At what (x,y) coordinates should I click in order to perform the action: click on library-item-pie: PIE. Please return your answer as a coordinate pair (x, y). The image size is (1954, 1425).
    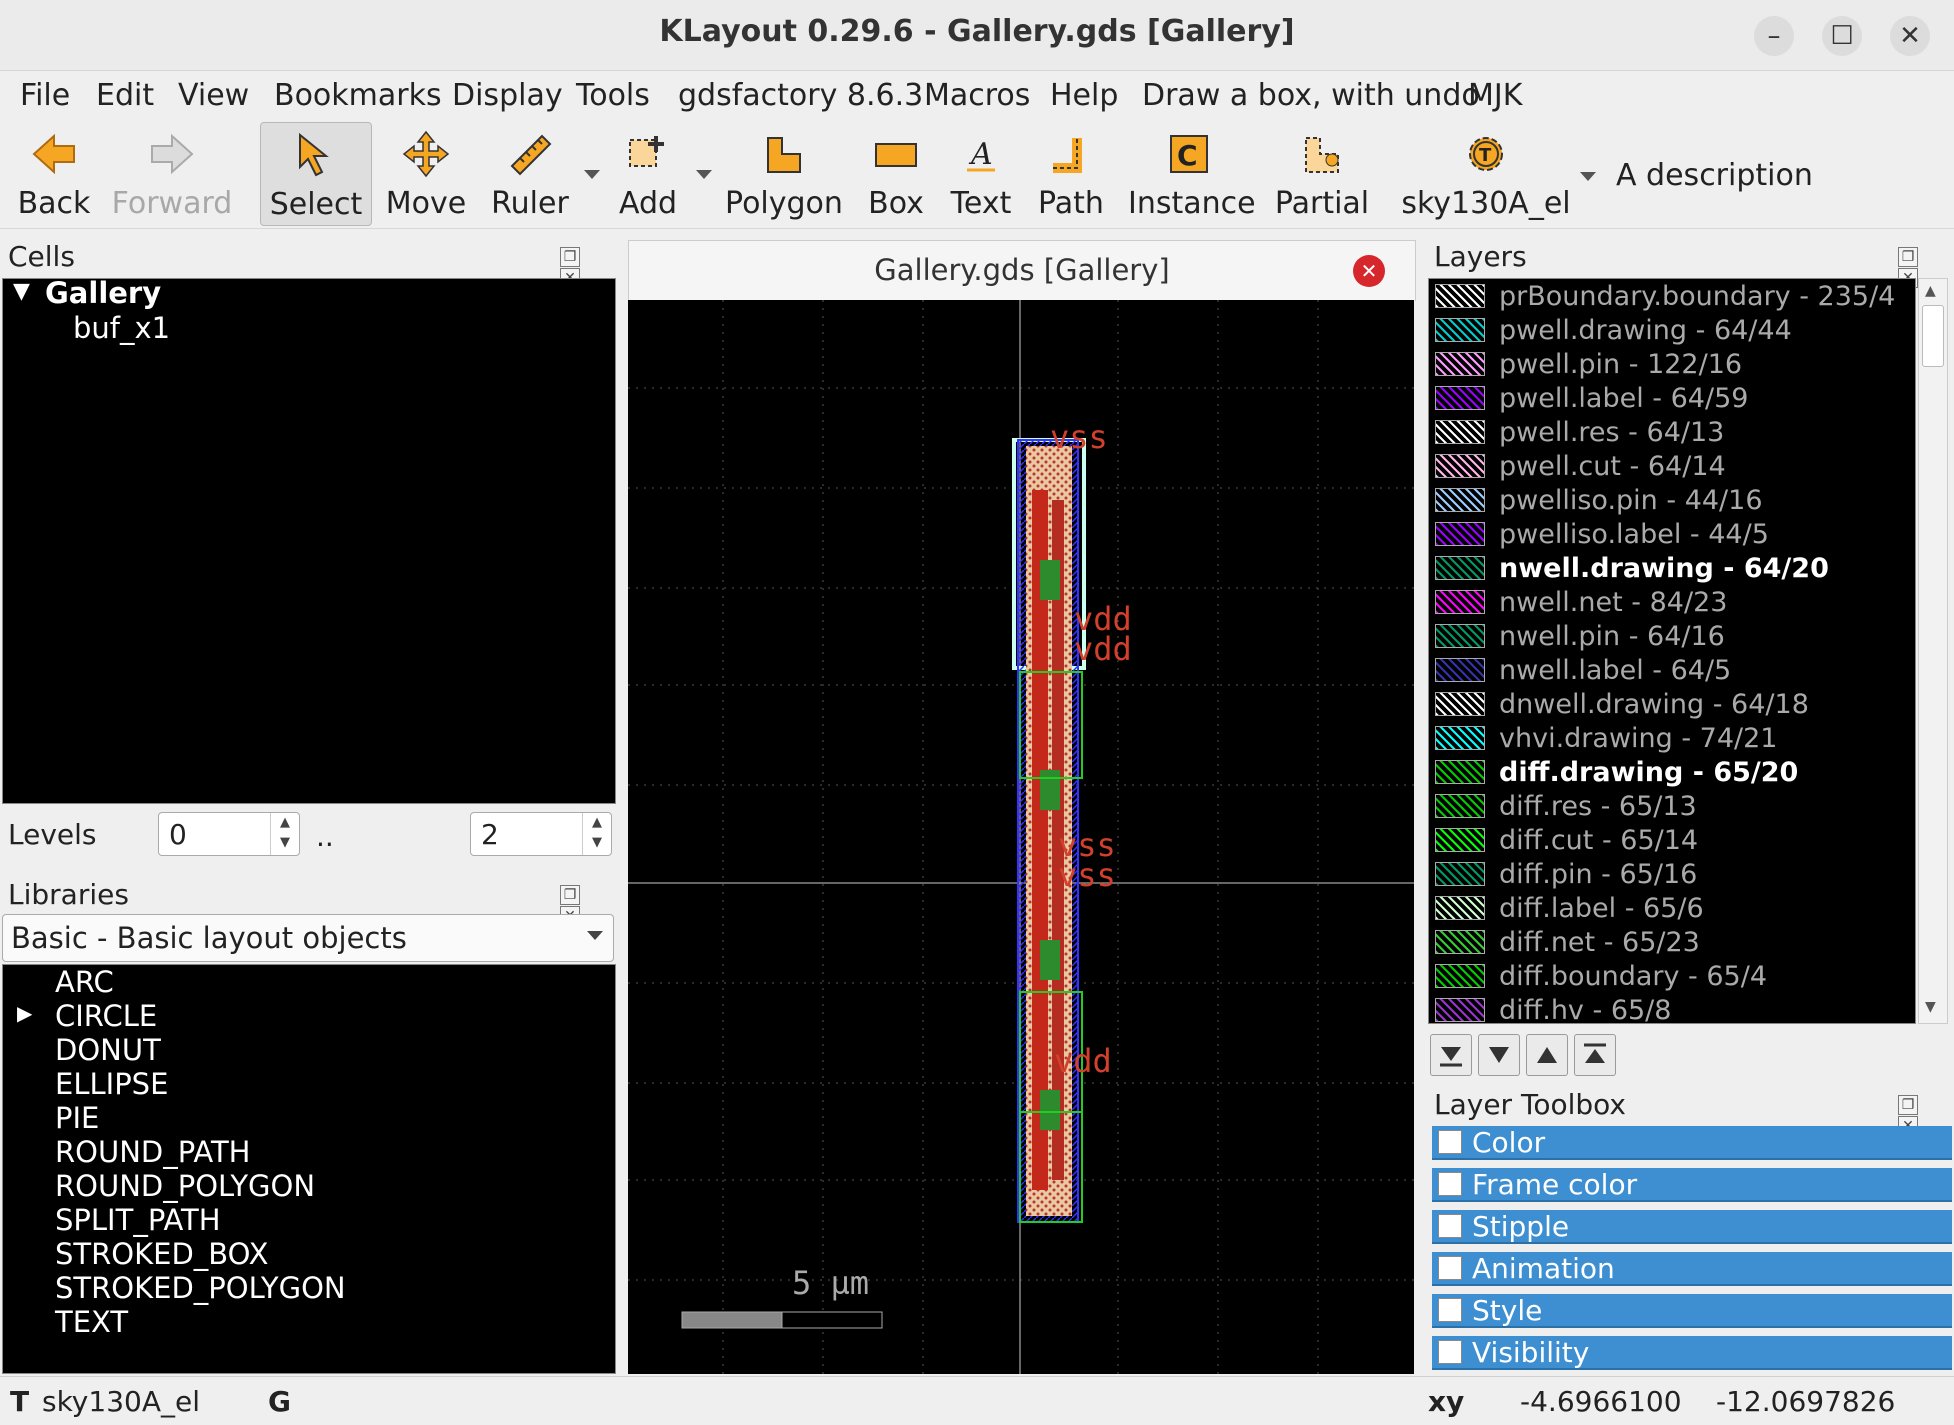
    Looking at the image, I should click on (77, 1118).